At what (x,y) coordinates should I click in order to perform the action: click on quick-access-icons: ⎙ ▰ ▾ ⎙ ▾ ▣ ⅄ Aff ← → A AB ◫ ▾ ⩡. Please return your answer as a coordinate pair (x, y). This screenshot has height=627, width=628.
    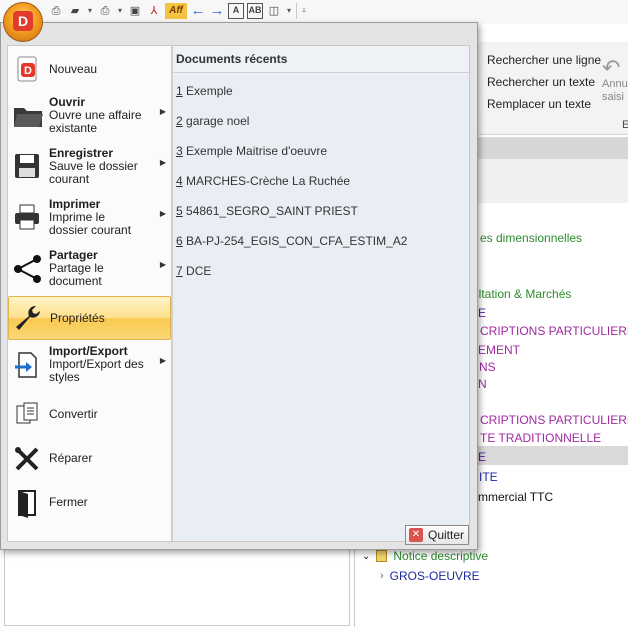
    Looking at the image, I should click on (178, 11).